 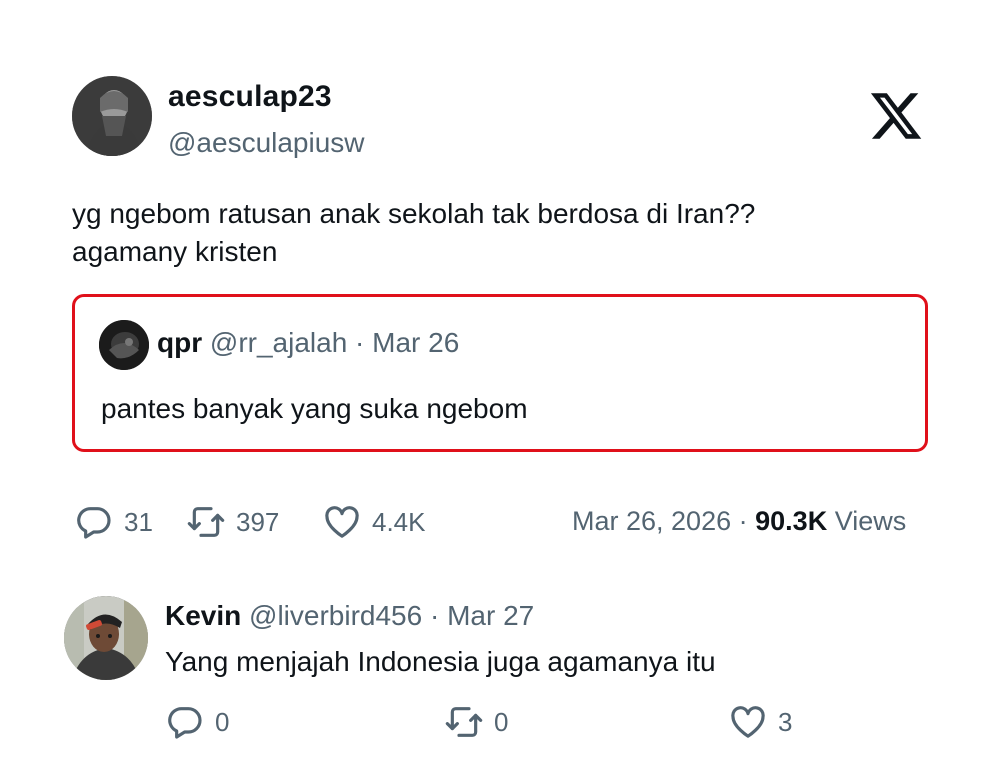 What do you see at coordinates (222, 721) in the screenshot?
I see `reply-reply-count: 0` at bounding box center [222, 721].